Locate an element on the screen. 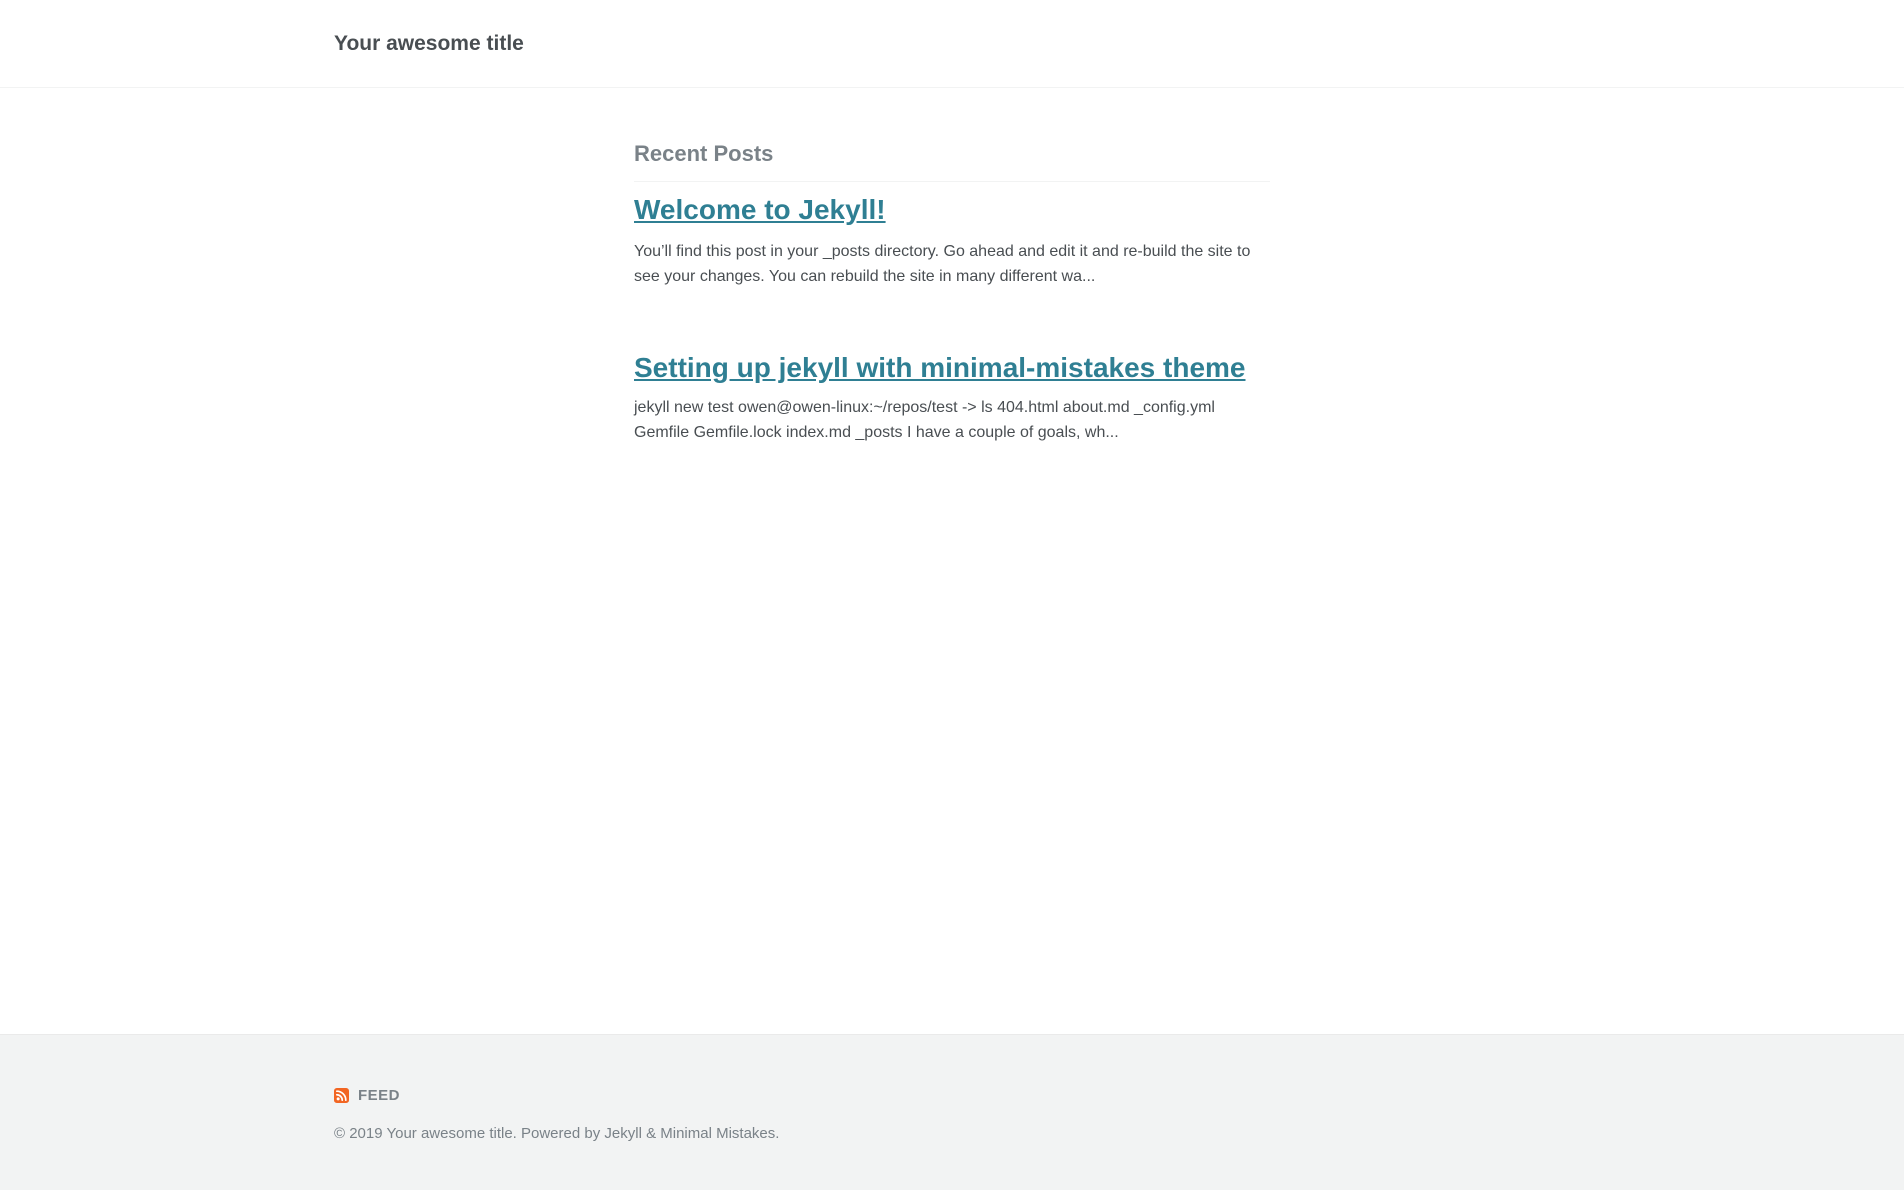 This screenshot has height=1190, width=1904. footer-follow: FEED is located at coordinates (367, 1095).